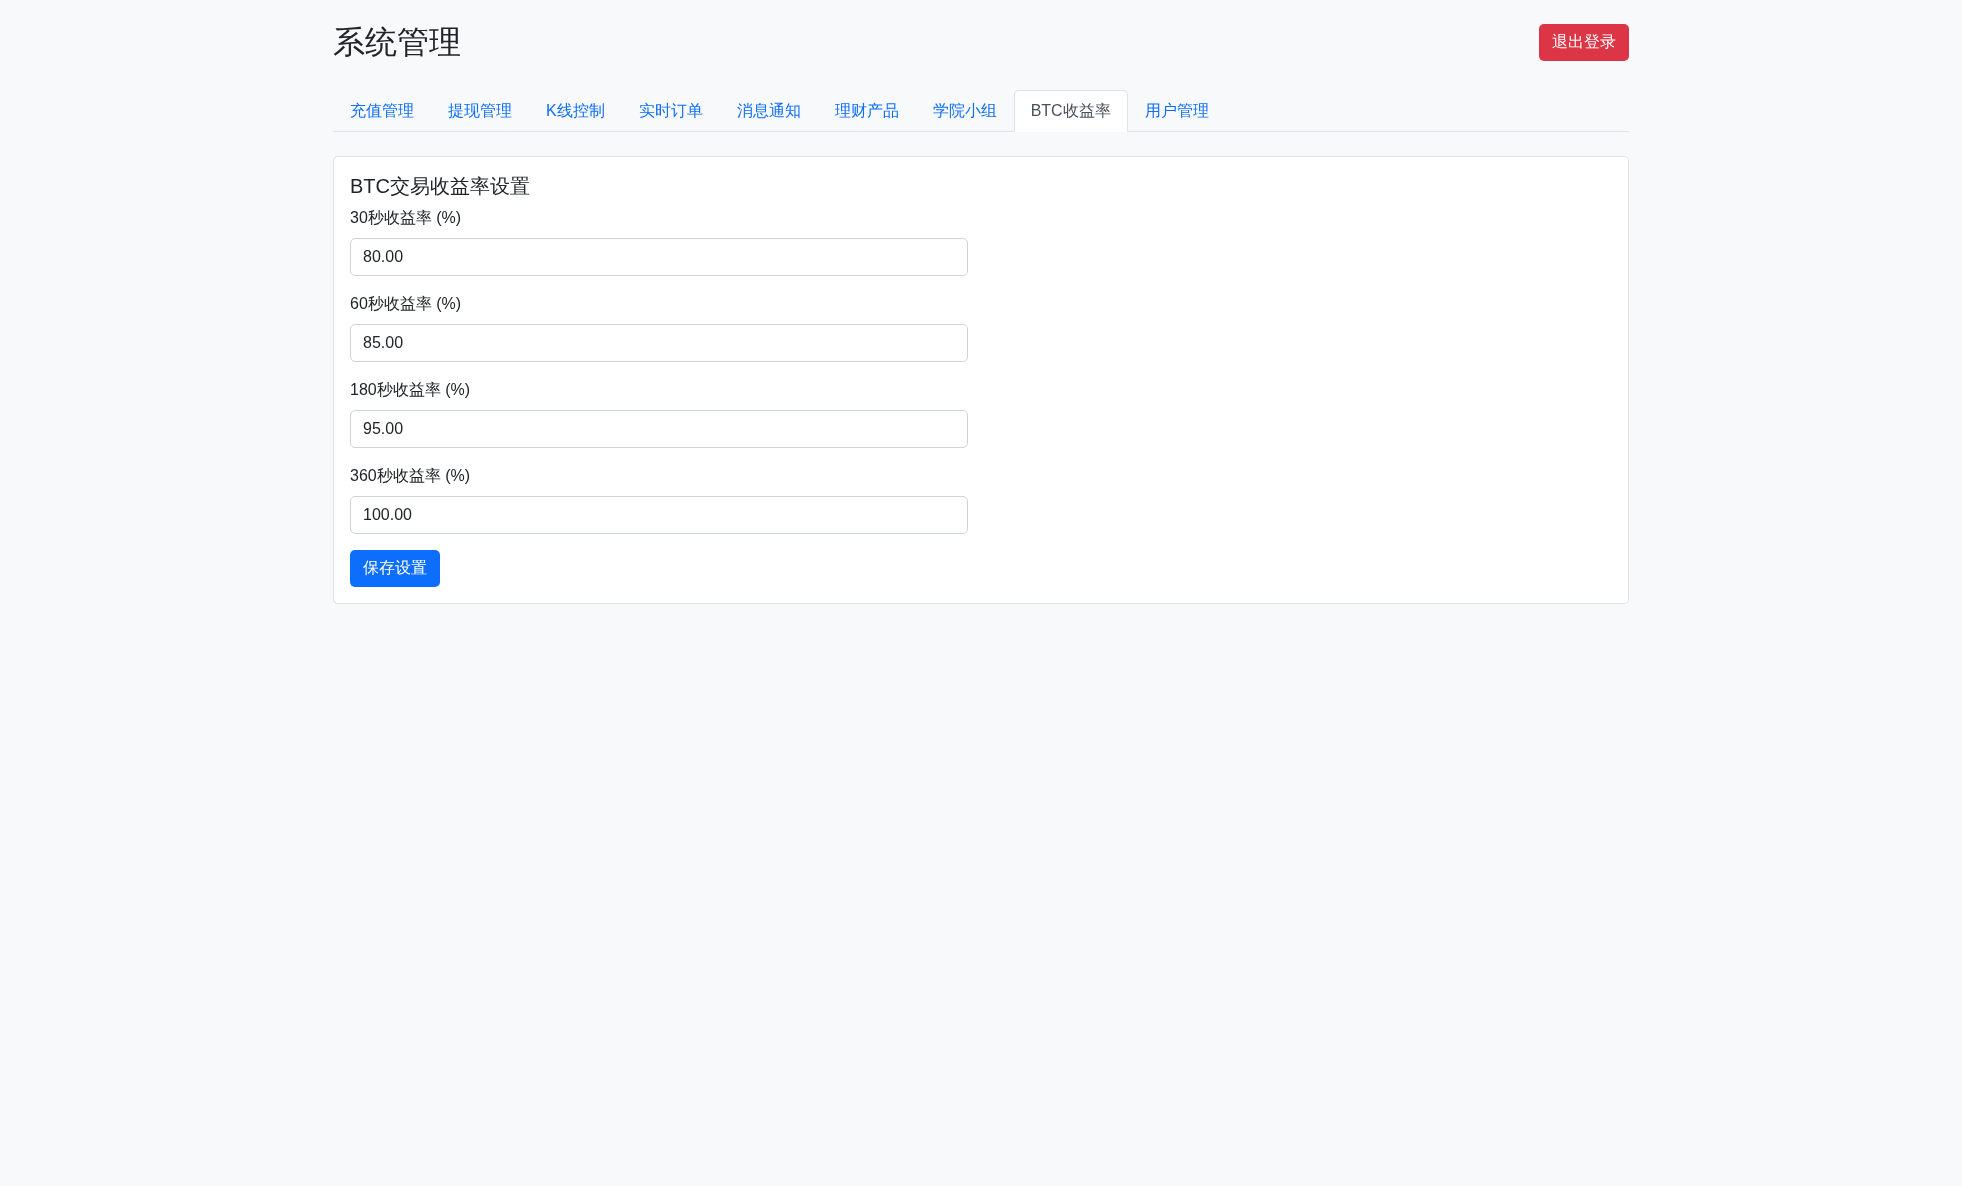  What do you see at coordinates (768, 111) in the screenshot?
I see `tab: 消息通知` at bounding box center [768, 111].